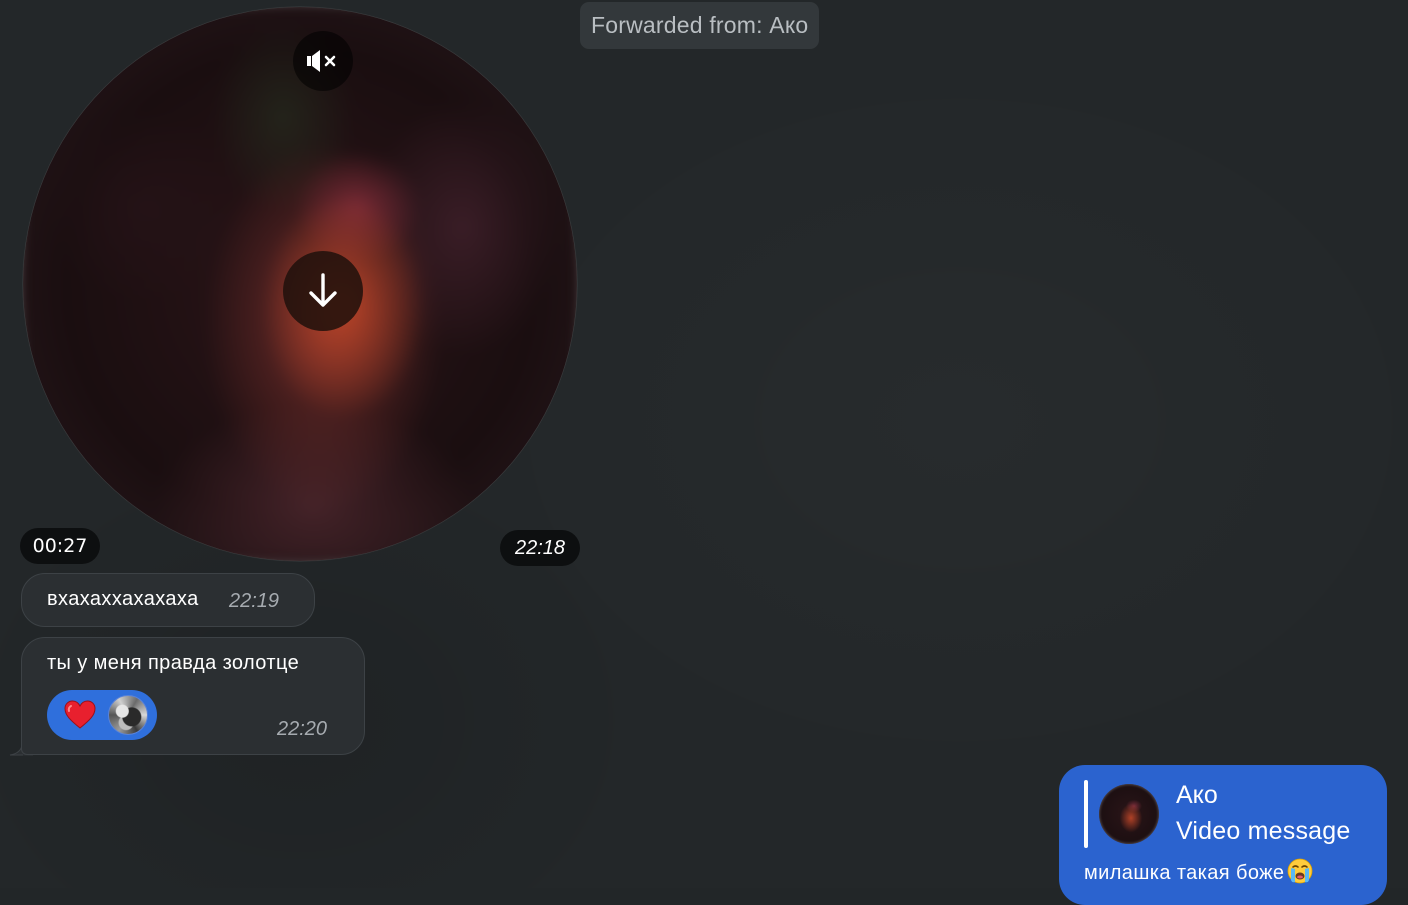 The image size is (1408, 905). What do you see at coordinates (1086, 814) in the screenshot?
I see `reply-bar` at bounding box center [1086, 814].